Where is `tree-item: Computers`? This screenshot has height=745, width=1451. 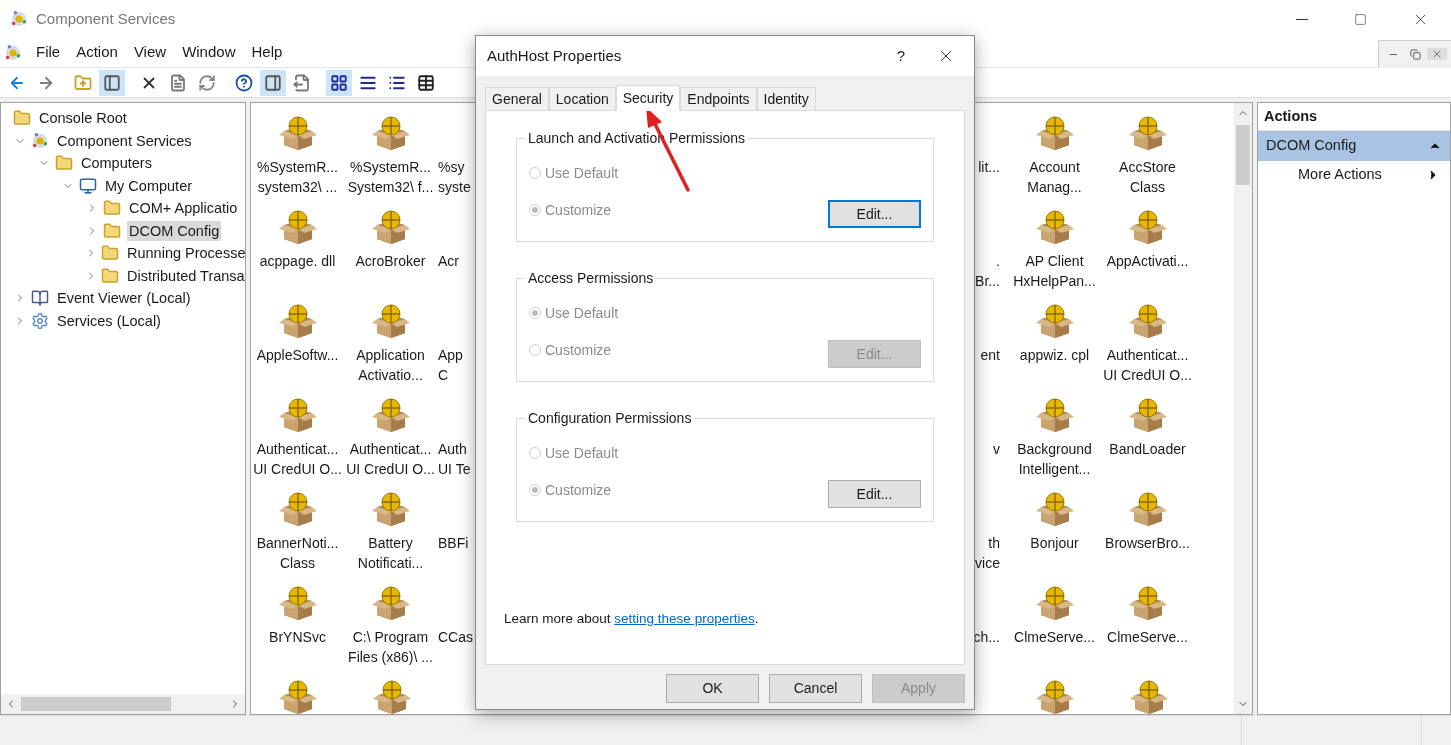
tree-item: Computers is located at coordinates (116, 163).